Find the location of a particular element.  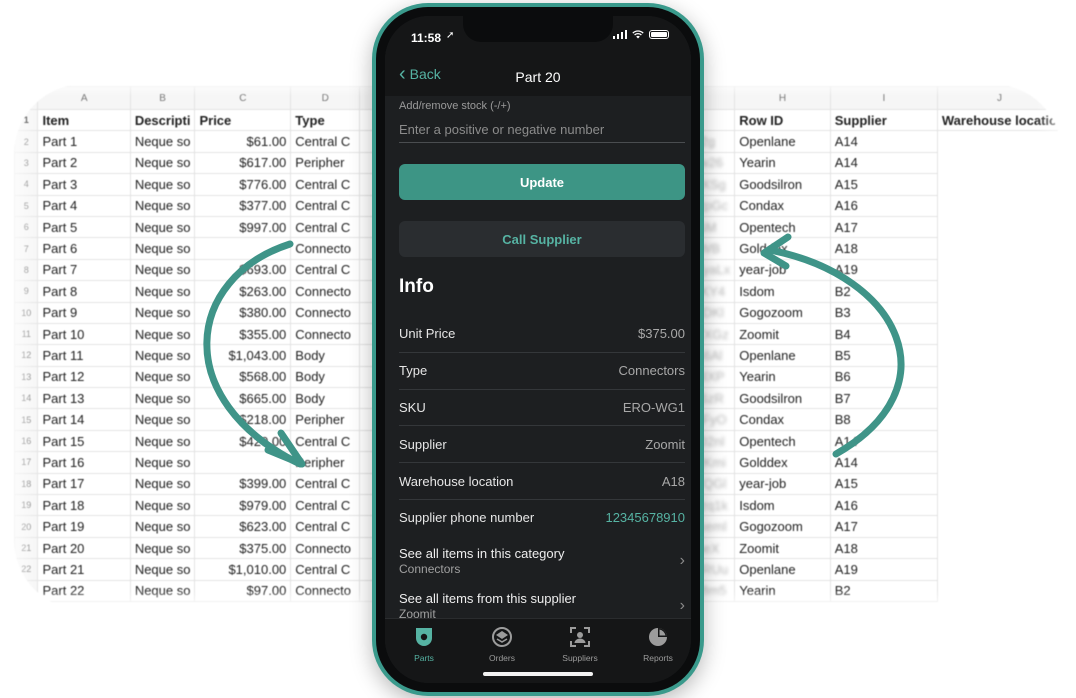

cell-price: $399.00 is located at coordinates (243, 484).